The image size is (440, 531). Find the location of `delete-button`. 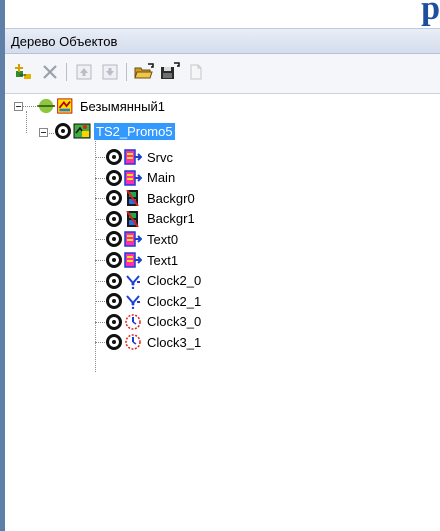

delete-button is located at coordinates (50, 72).